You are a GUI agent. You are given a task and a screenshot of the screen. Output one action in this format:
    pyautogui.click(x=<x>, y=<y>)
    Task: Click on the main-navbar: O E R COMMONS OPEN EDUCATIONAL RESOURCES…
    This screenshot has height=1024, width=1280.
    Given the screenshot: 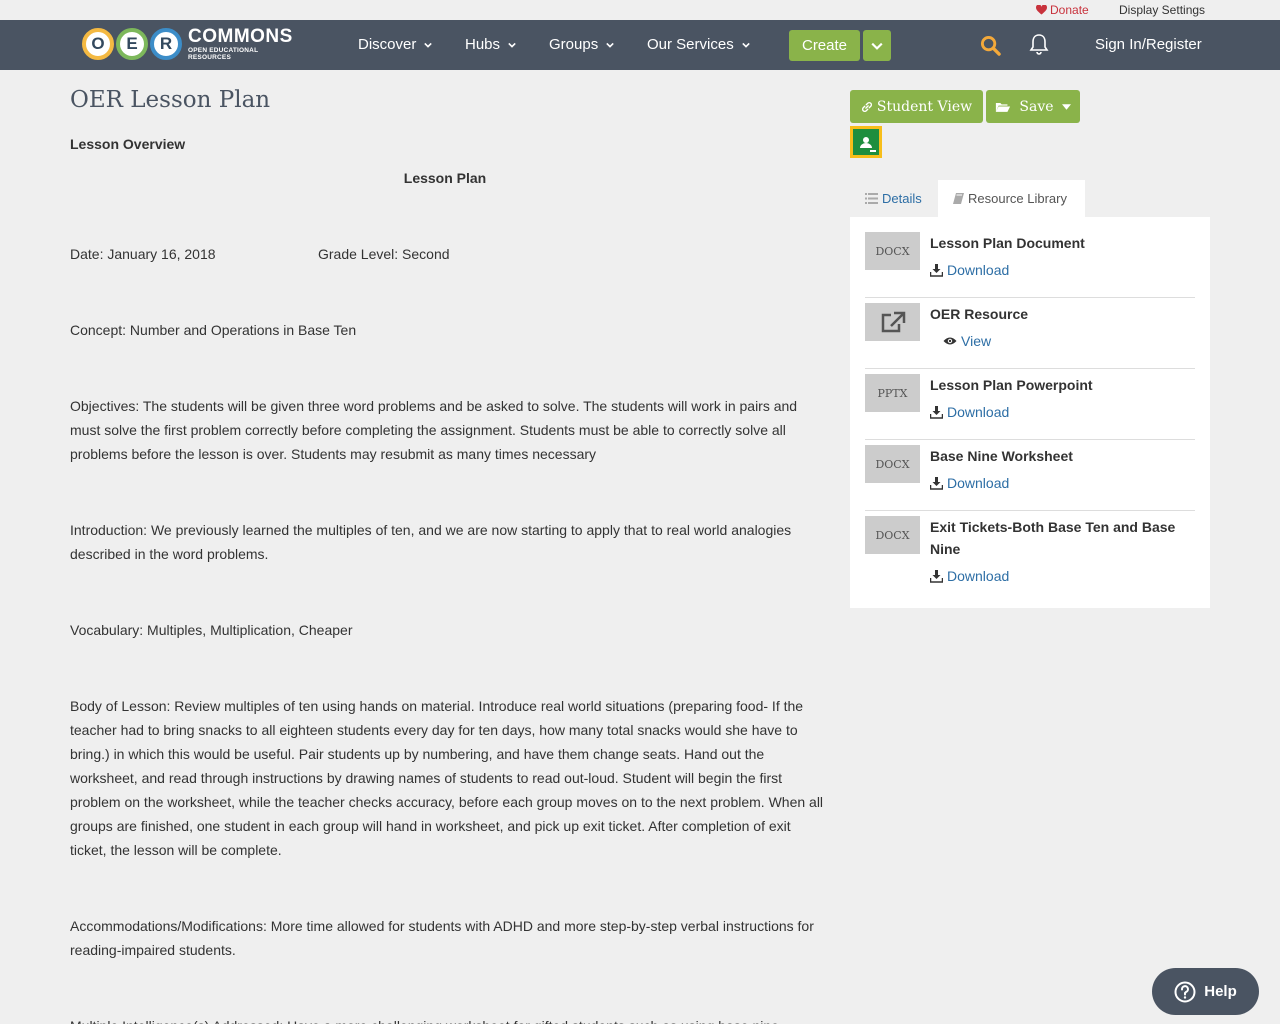 What is the action you would take?
    pyautogui.click(x=640, y=45)
    